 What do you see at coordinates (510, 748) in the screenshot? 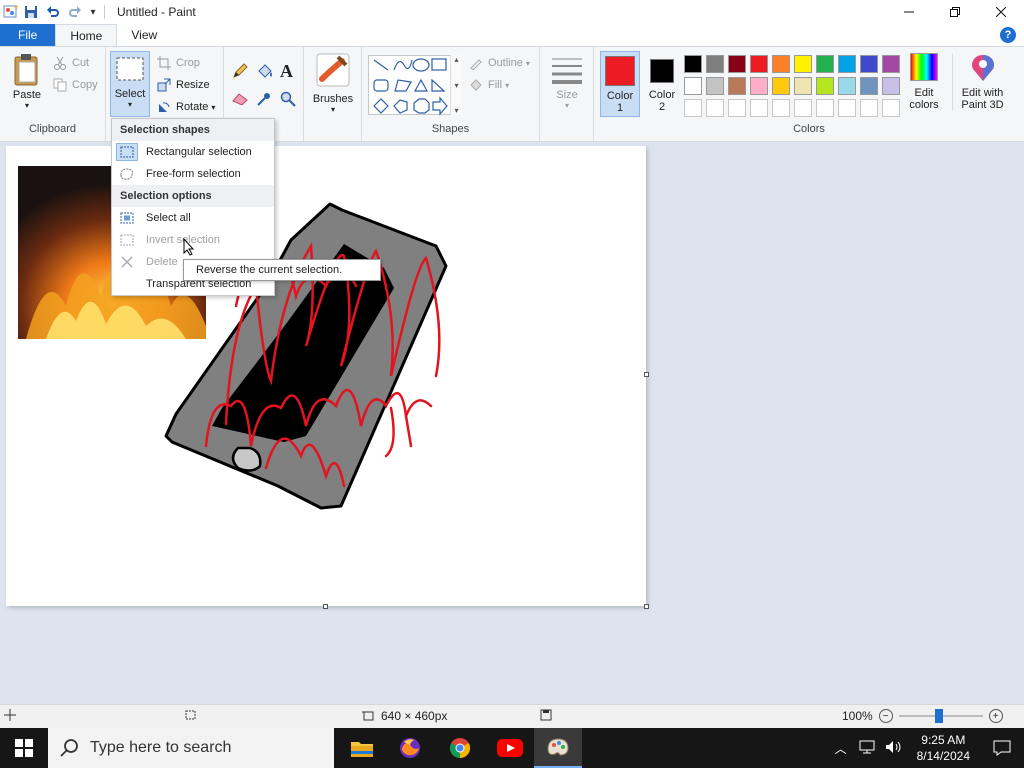
I see `youtube-button` at bounding box center [510, 748].